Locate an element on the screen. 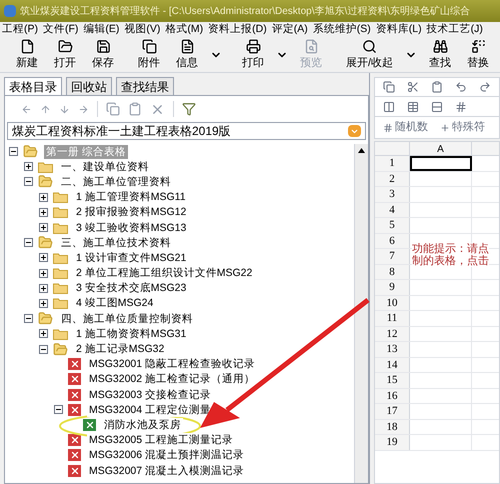 The height and width of the screenshot is (484, 500). tree-item: MSG32005 工程施工测量记录 is located at coordinates (161, 440).